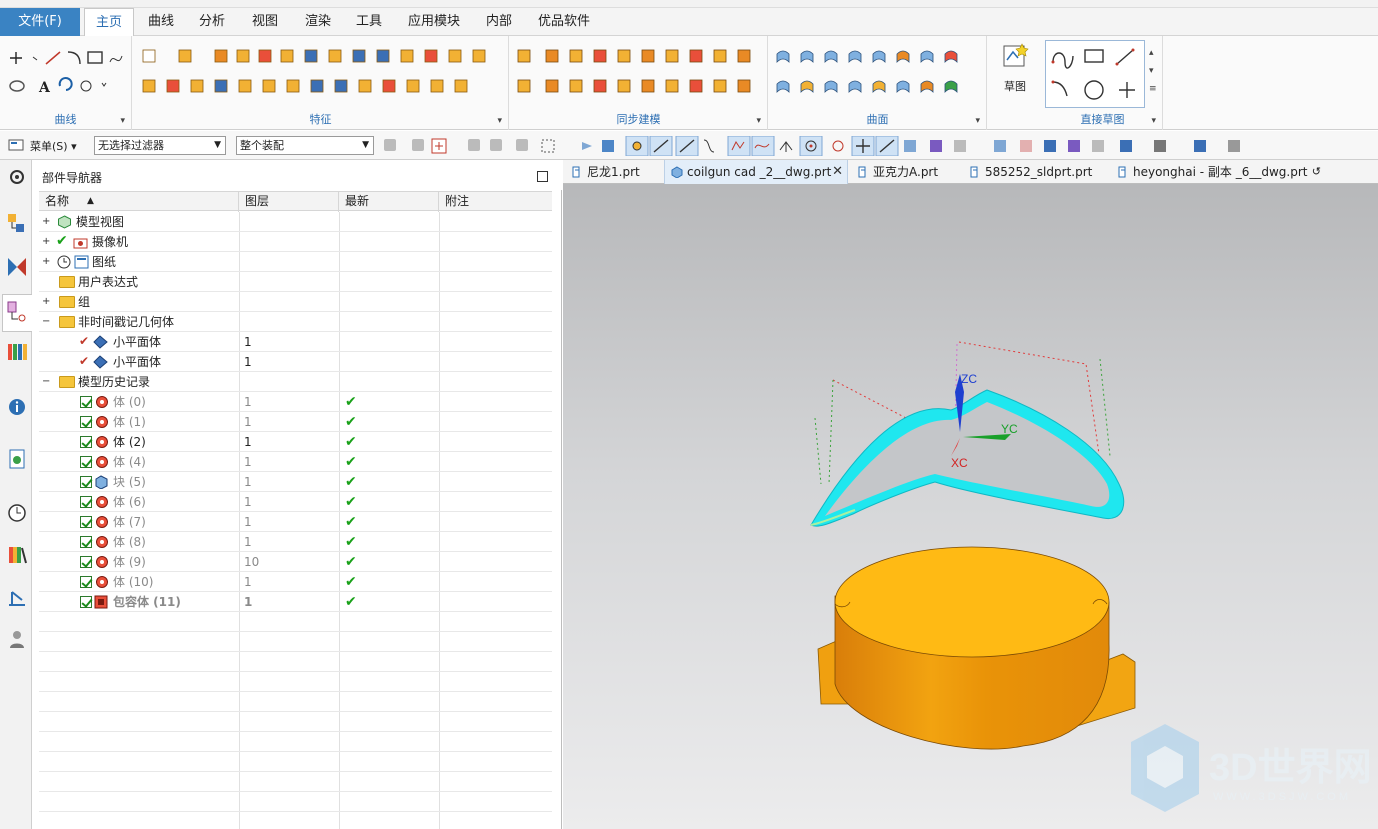  I want to click on column-name: 名称 ▲, so click(139, 202).